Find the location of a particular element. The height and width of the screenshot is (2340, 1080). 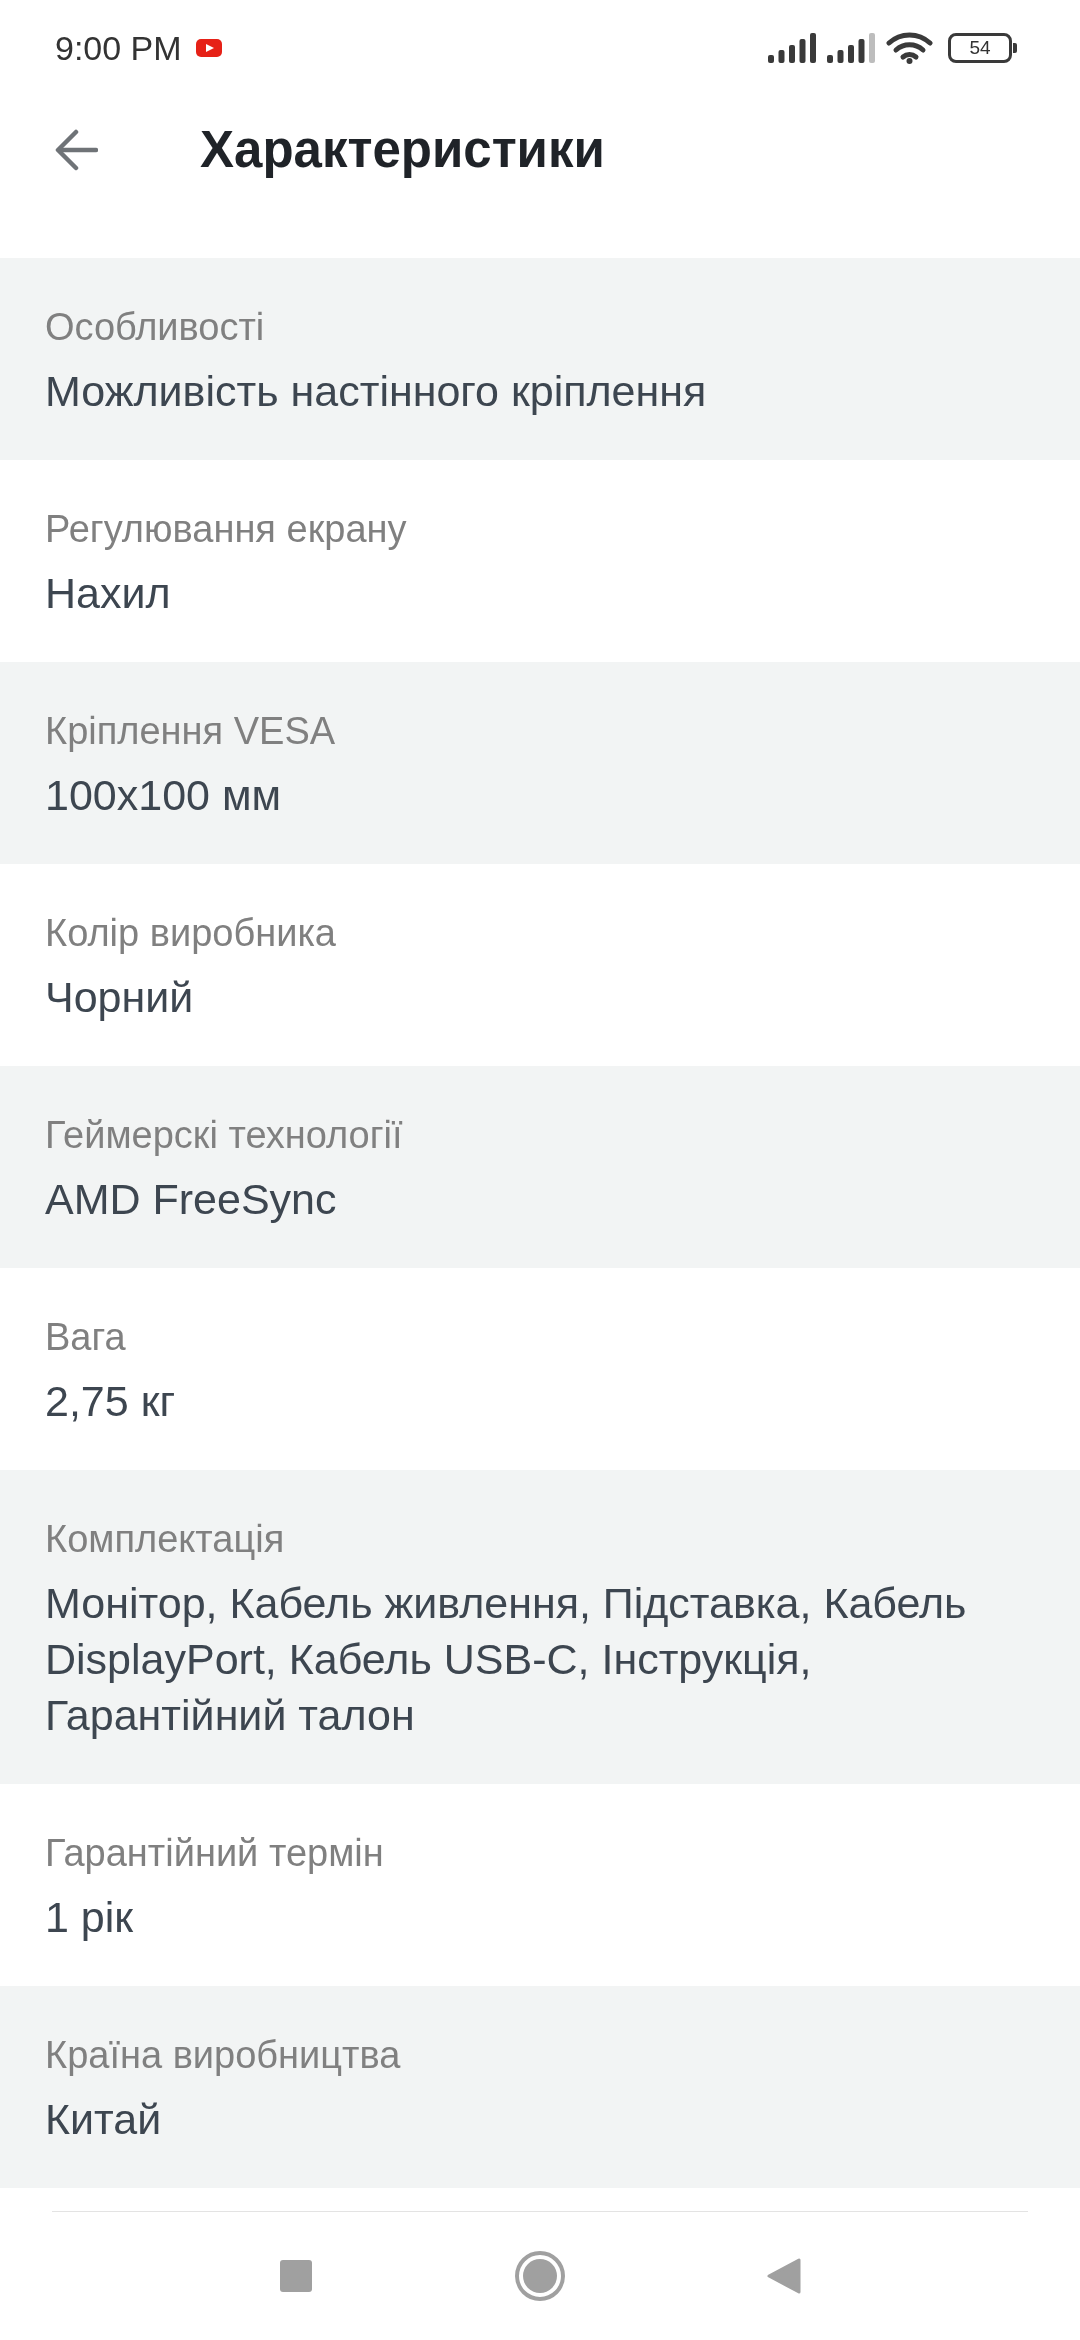

spec-label: Гарантійний термін is located at coordinates (215, 1853).